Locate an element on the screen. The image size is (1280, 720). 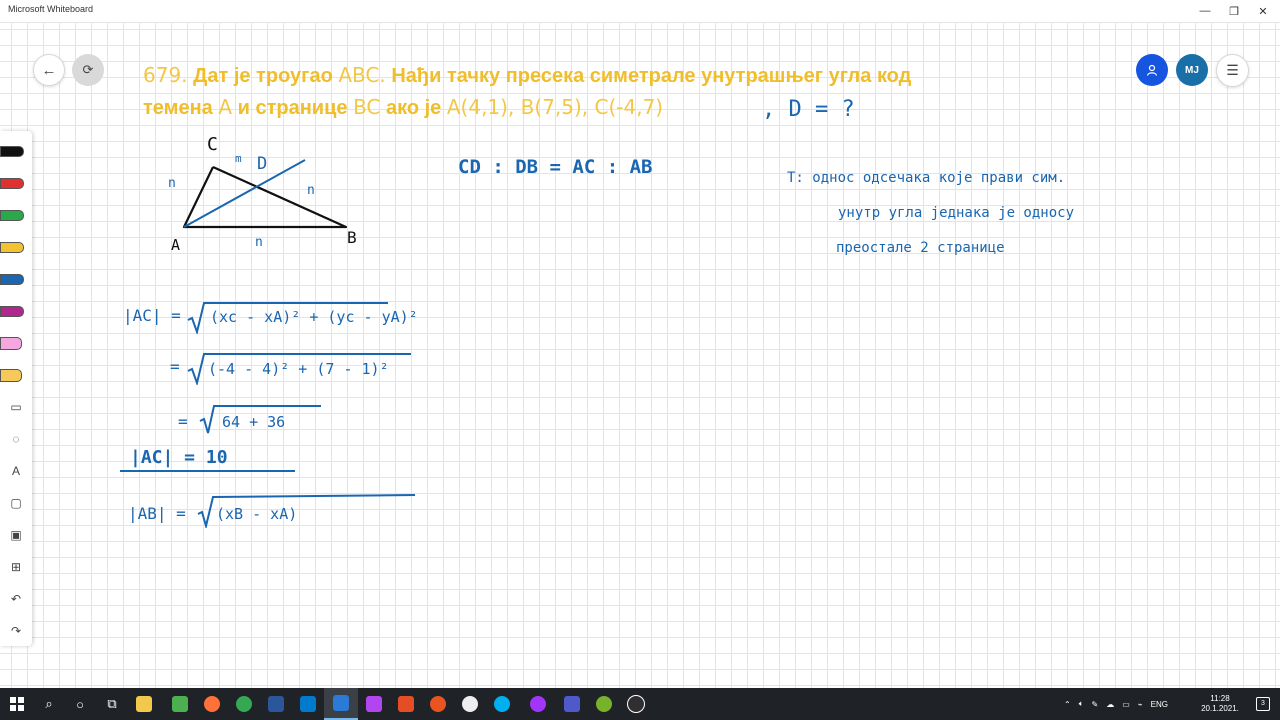
taskbar-whiteboard-active is located at coordinates (341, 704).